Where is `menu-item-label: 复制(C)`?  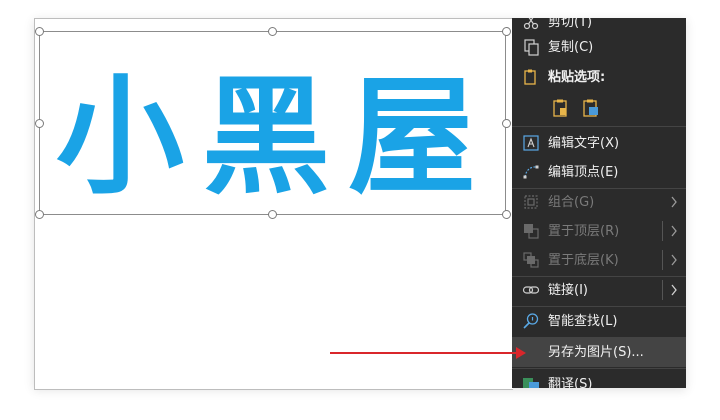 menu-item-label: 复制(C) is located at coordinates (571, 47).